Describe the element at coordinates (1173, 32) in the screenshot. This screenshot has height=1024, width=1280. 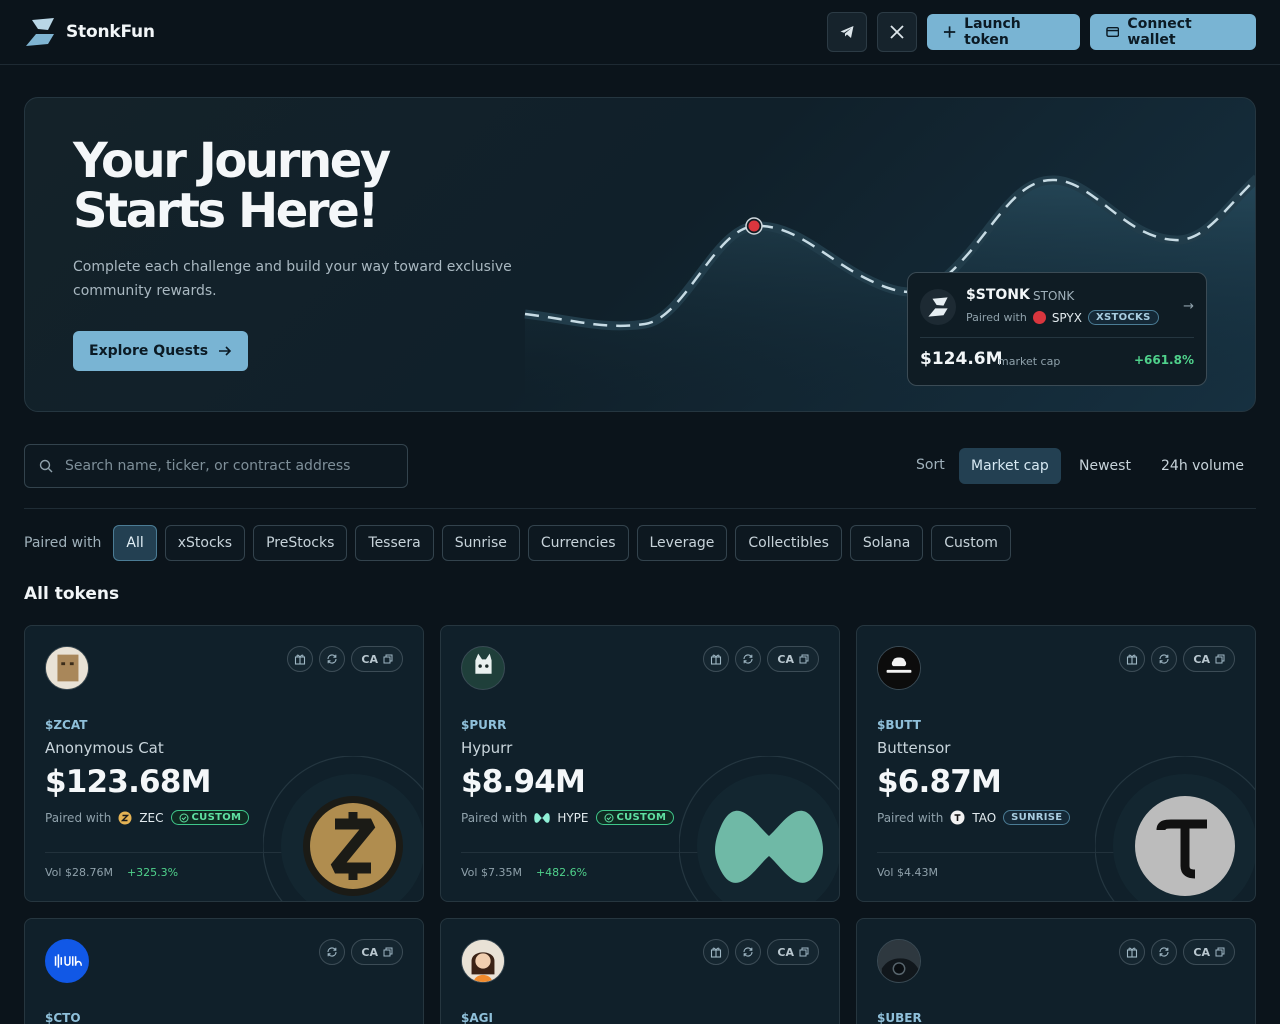
I see `connect-wallet-button: Connect wallet` at that location.